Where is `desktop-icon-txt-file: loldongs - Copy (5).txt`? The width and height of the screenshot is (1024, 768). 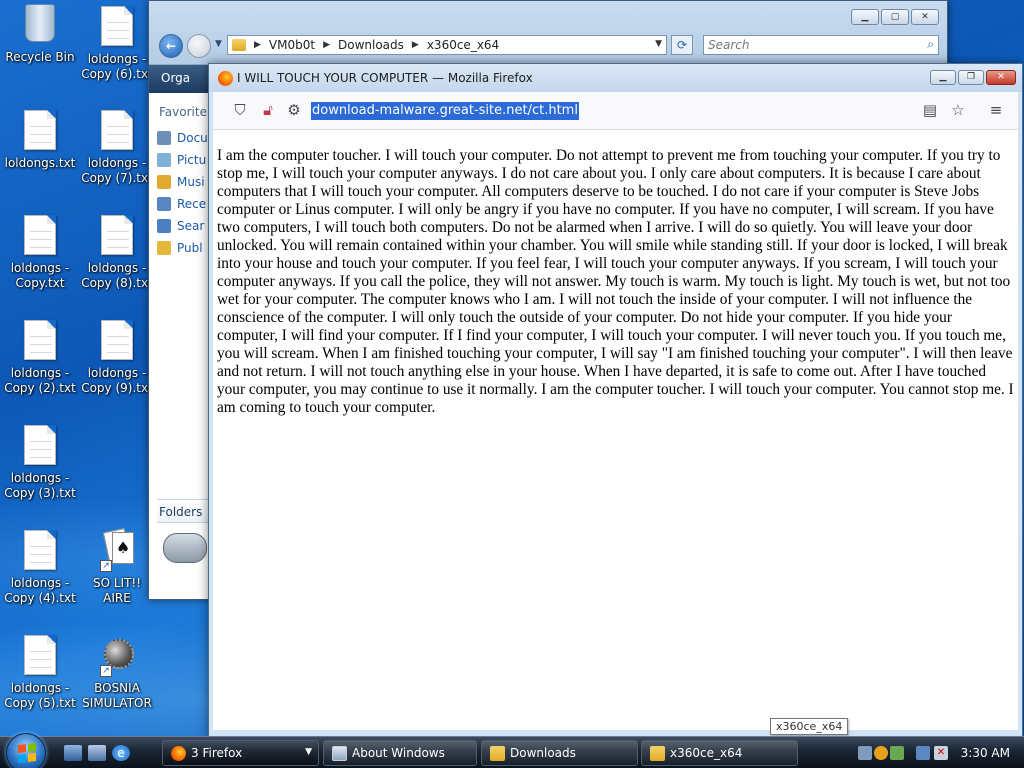
desktop-icon-txt-file: loldongs - Copy (5).txt is located at coordinates (40, 673).